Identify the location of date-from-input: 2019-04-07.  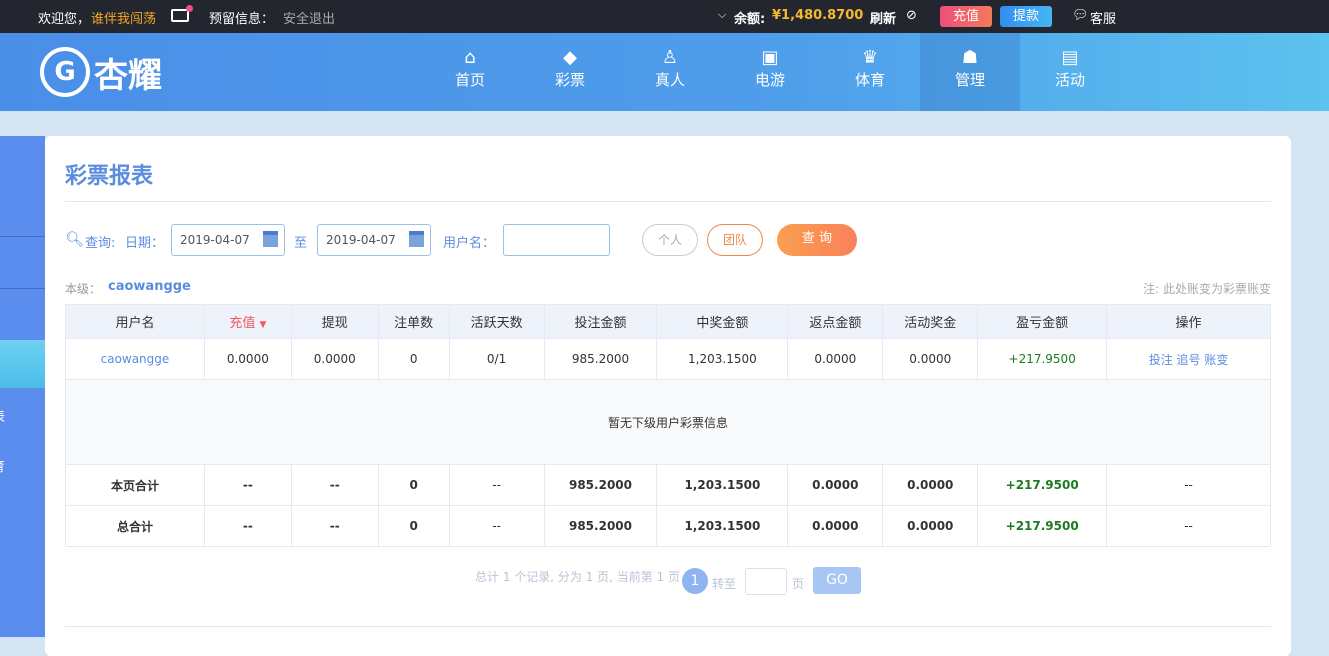
(228, 240).